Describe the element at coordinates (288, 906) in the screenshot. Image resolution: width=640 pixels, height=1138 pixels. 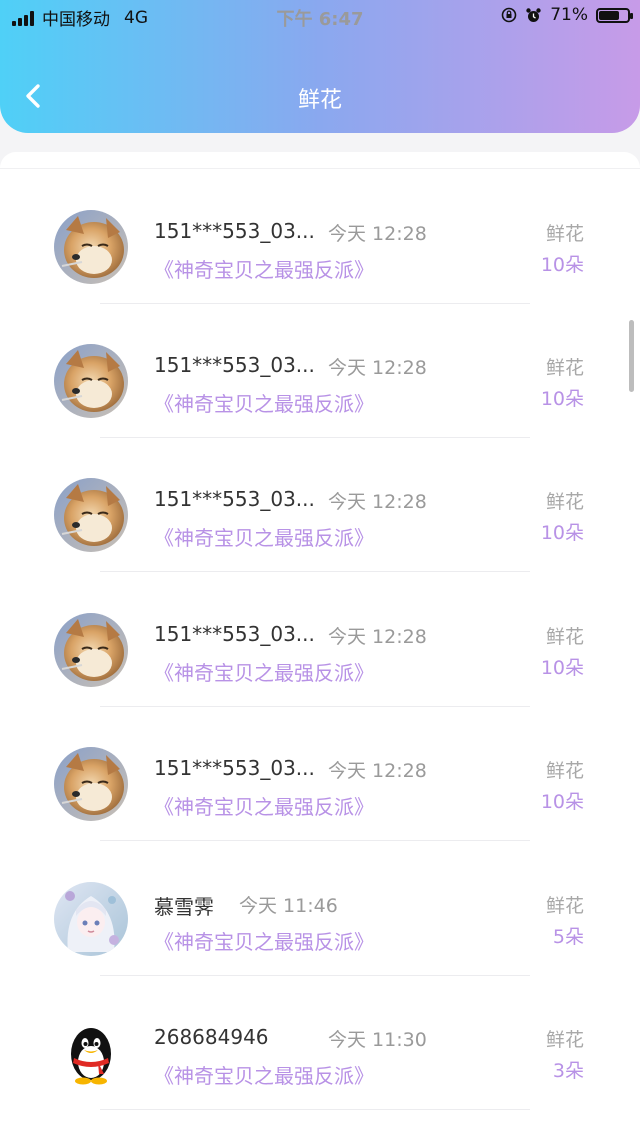
I see `gift-time: 今天 11:46` at that location.